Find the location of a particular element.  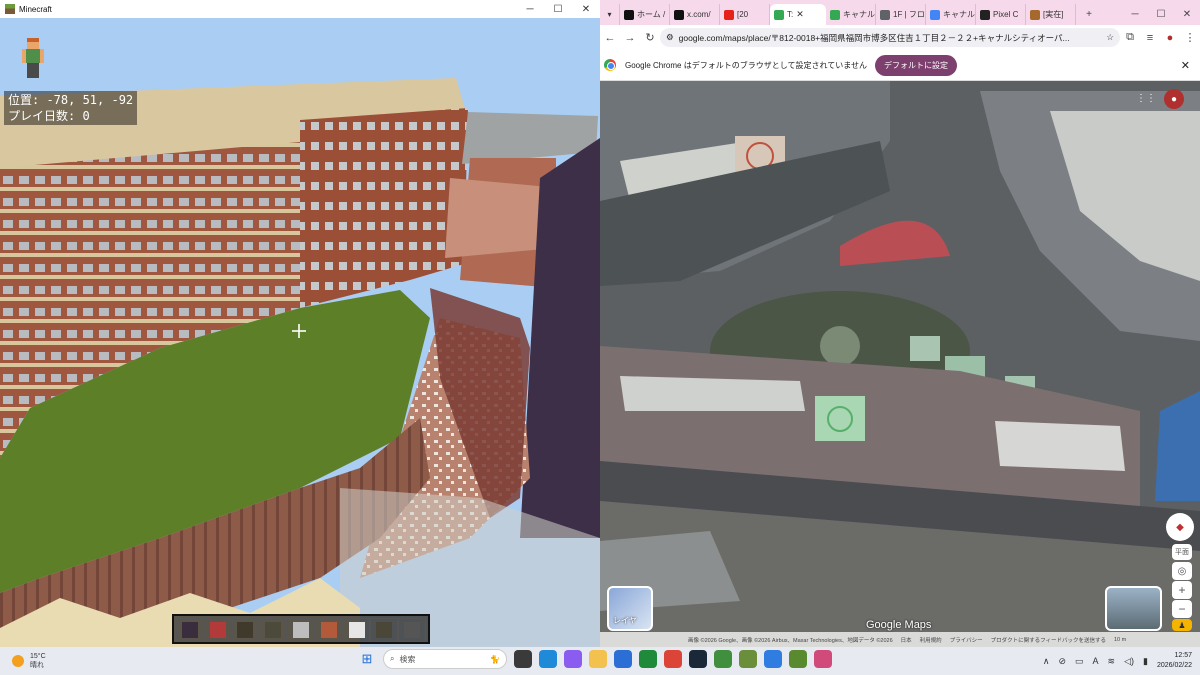

close-infobar-icon: ✕ is located at coordinates (1185, 65).